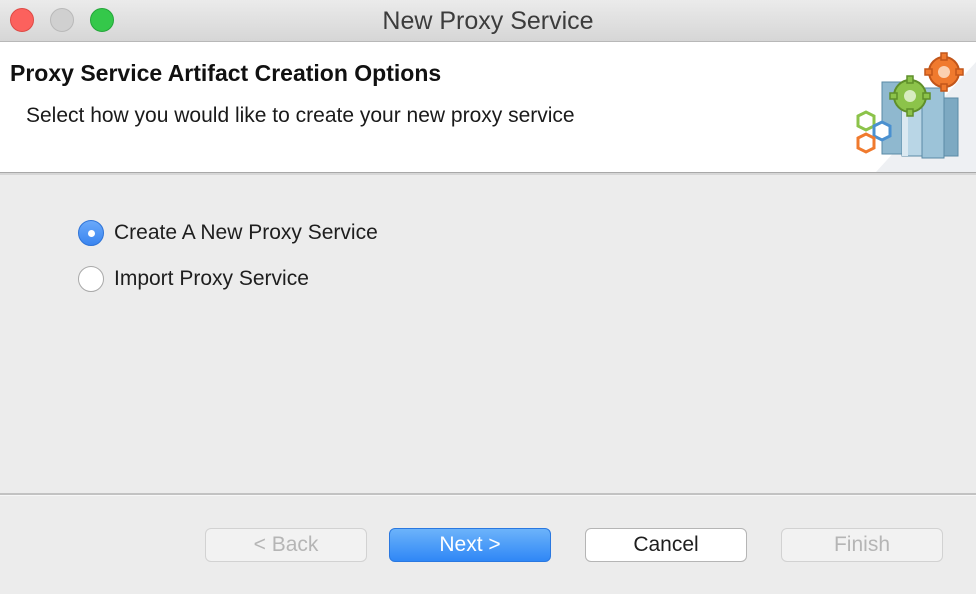 This screenshot has width=976, height=594. What do you see at coordinates (488, 174) in the screenshot?
I see `banner-divider` at bounding box center [488, 174].